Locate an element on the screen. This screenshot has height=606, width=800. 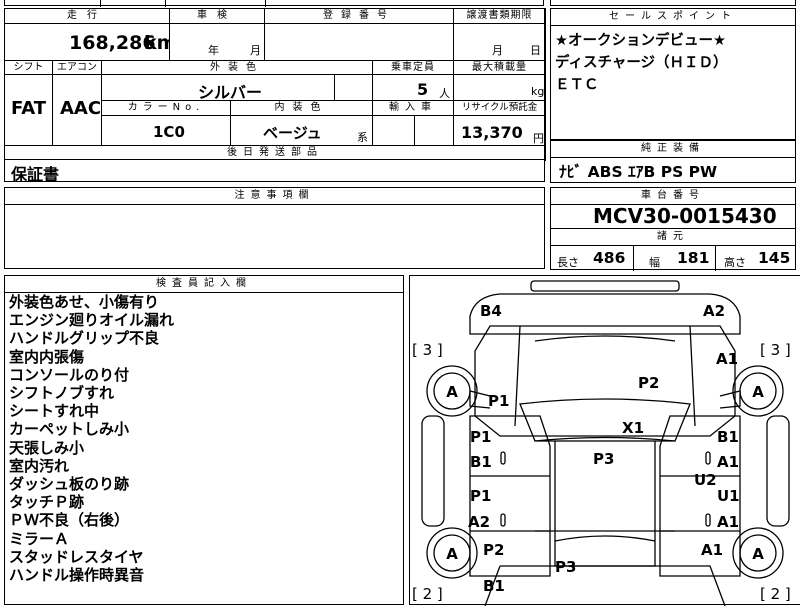
mark-right-front-fender: A1 is located at coordinates (727, 359).